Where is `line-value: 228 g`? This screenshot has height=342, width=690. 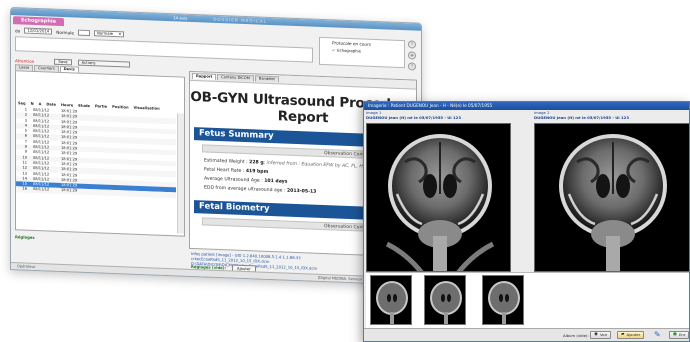 line-value: 228 g is located at coordinates (256, 163).